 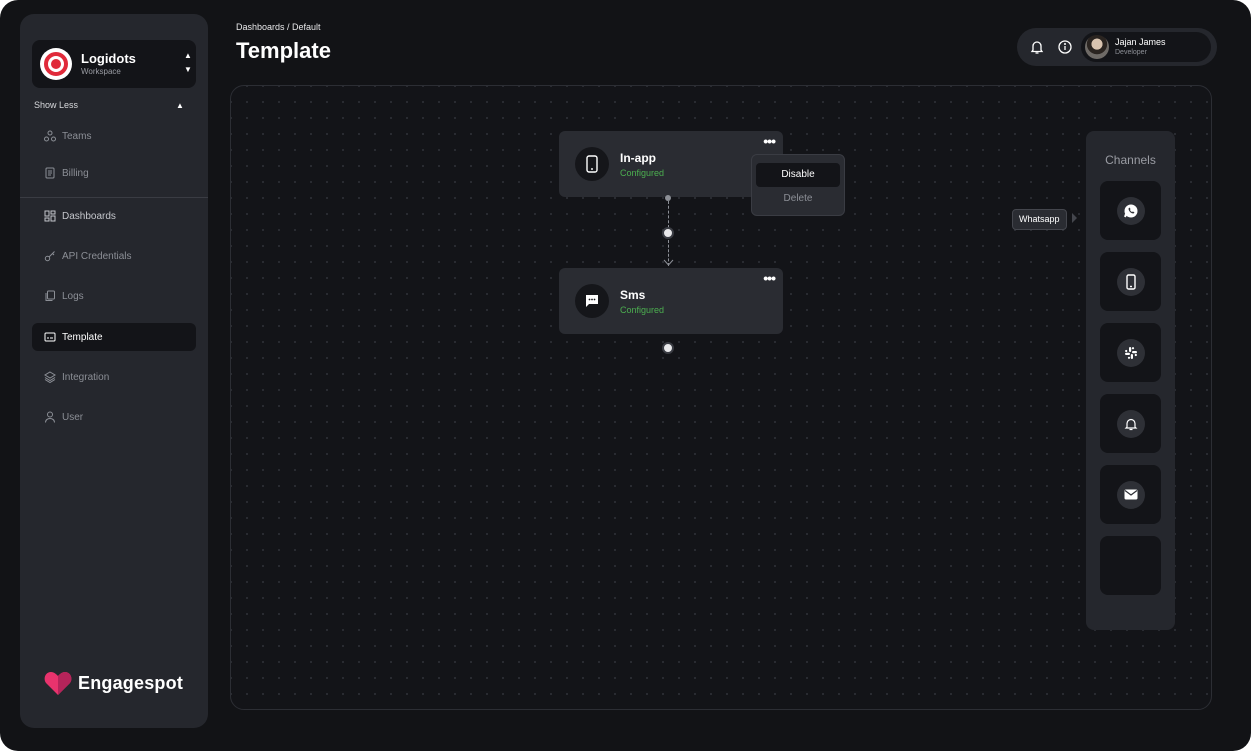 What do you see at coordinates (798, 198) in the screenshot?
I see `delete-menu-item: Delete` at bounding box center [798, 198].